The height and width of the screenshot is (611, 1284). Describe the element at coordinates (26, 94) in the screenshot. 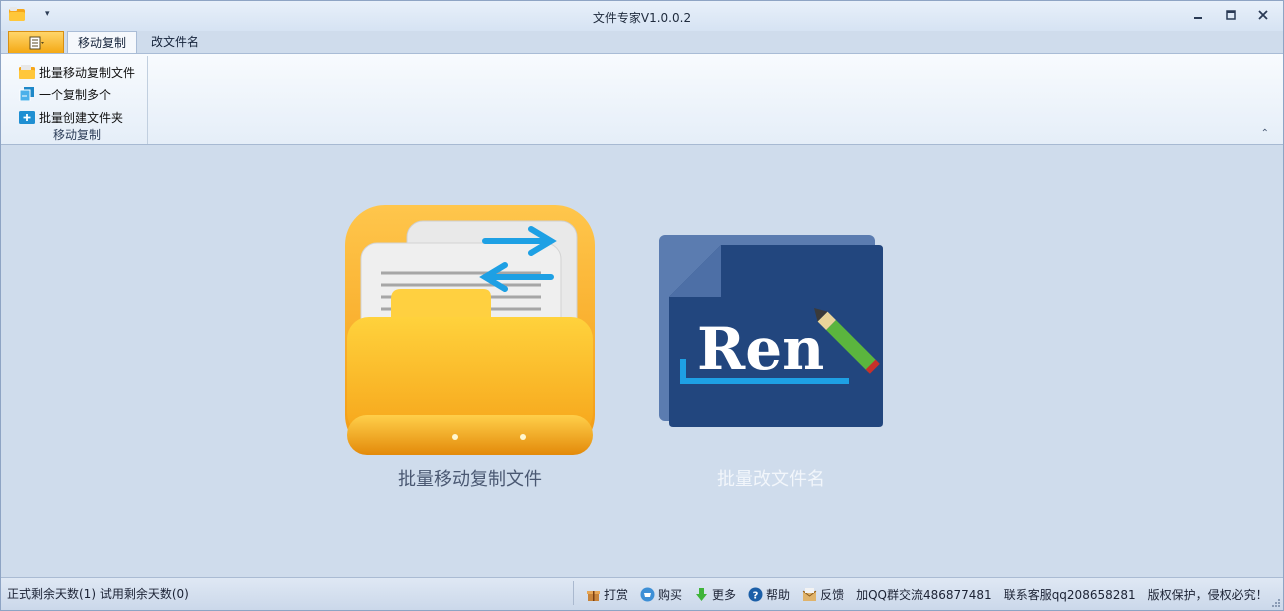

I see `copy-multiple-icon` at that location.